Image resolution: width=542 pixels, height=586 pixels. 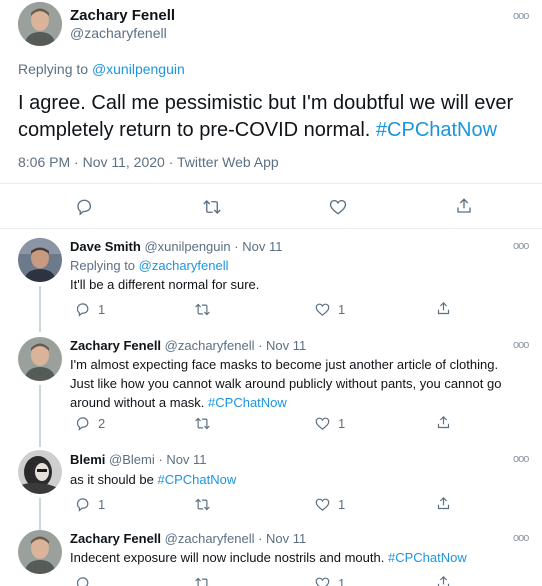 I want to click on reply-count: 2, so click(x=102, y=423).